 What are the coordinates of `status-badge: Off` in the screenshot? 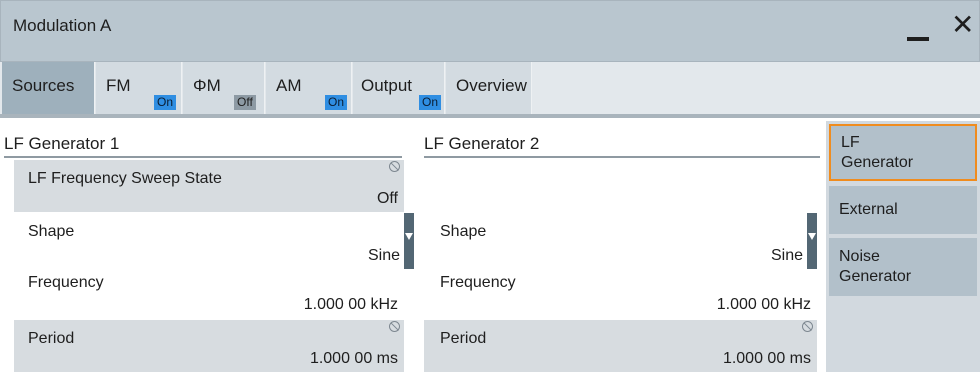 It's located at (245, 102).